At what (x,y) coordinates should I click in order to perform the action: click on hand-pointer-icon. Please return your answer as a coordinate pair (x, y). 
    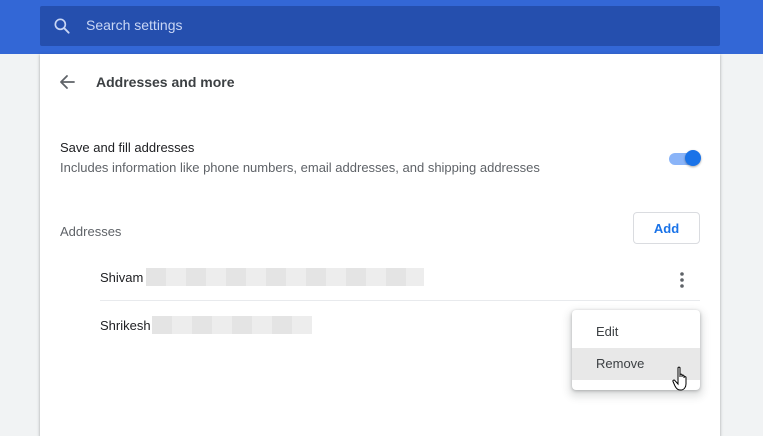
    Looking at the image, I should click on (679, 378).